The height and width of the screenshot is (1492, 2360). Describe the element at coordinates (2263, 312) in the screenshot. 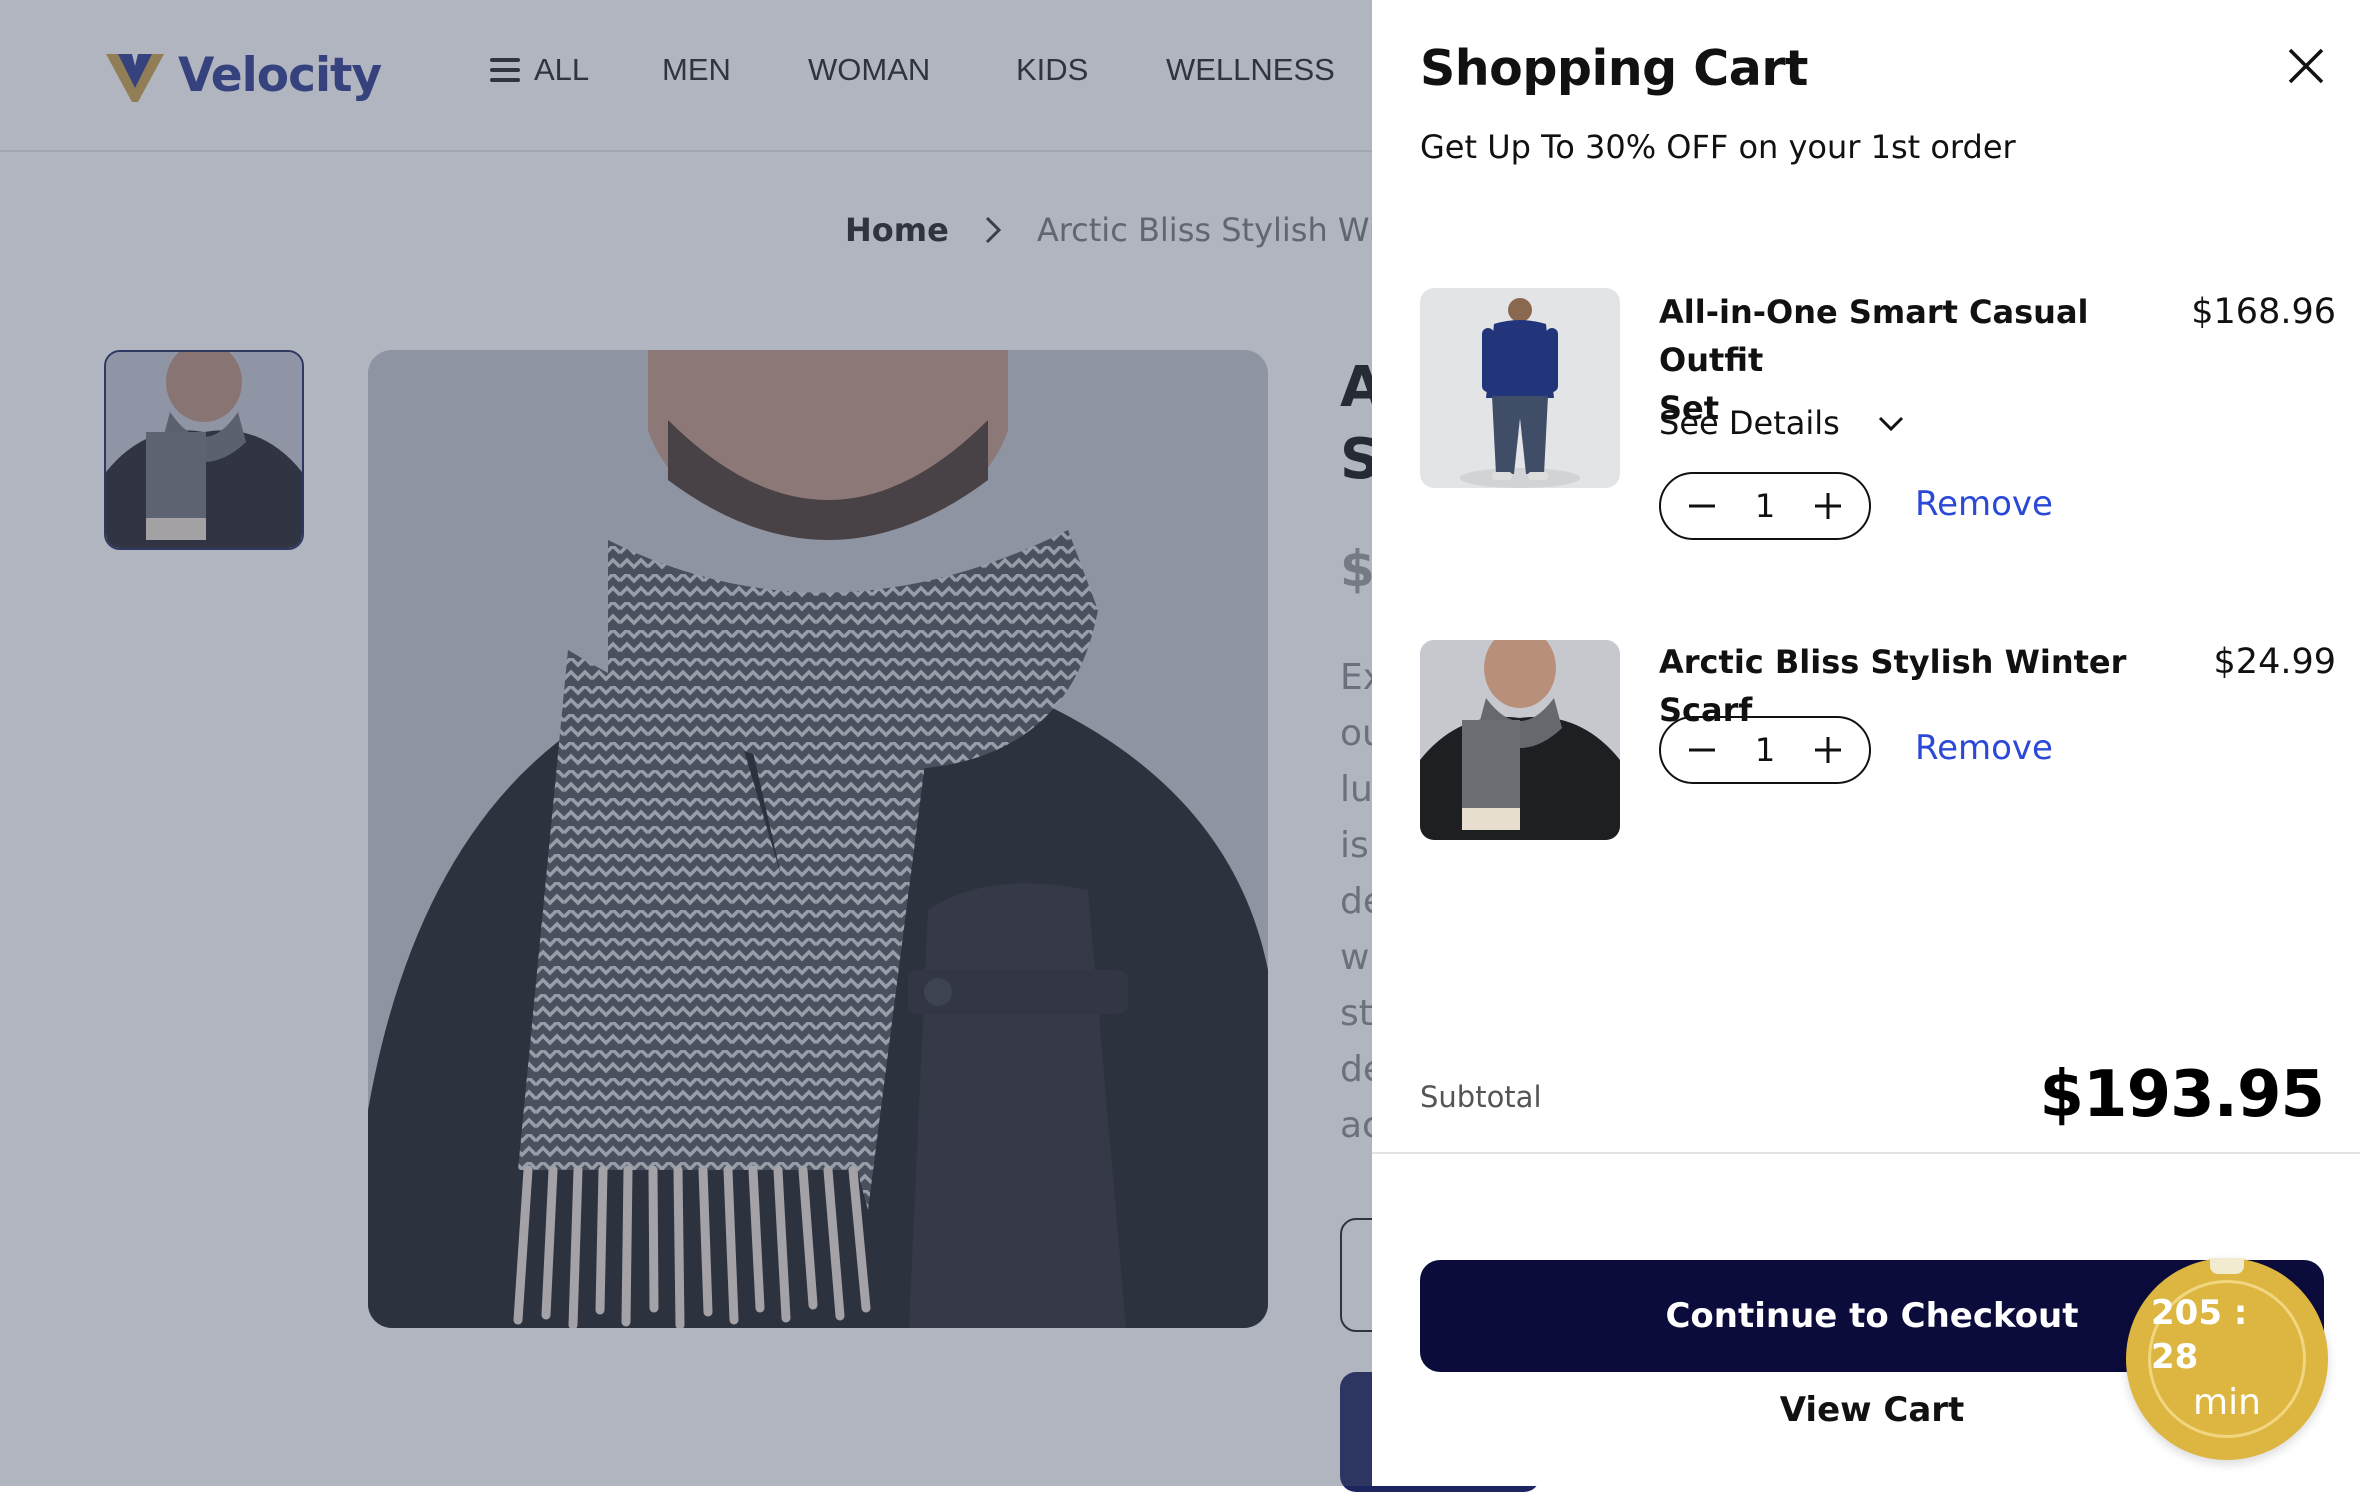

I see `cart-item-price: $168.96` at that location.